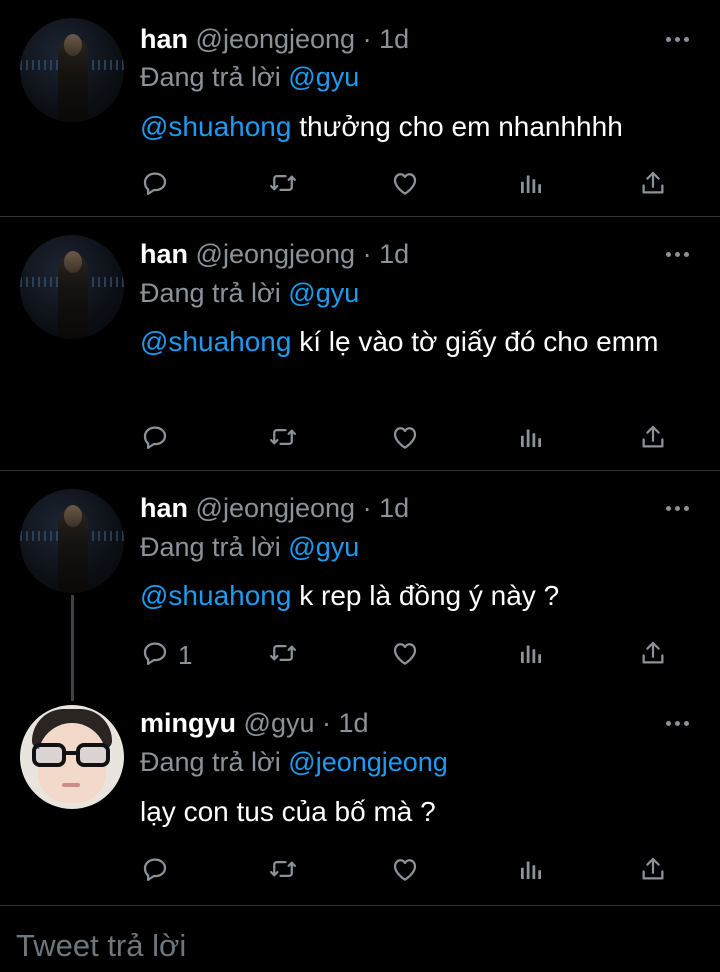 The height and width of the screenshot is (972, 720). What do you see at coordinates (72, 648) in the screenshot?
I see `thread-connector-line` at bounding box center [72, 648].